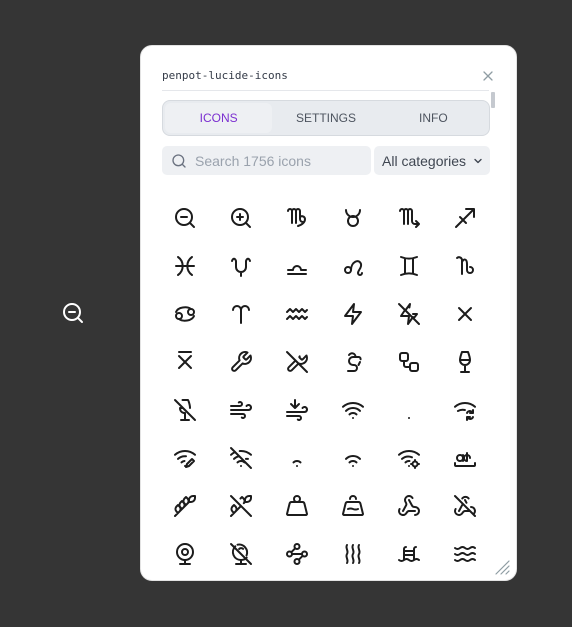 The width and height of the screenshot is (572, 627). I want to click on icon-tile-aries, so click(241, 314).